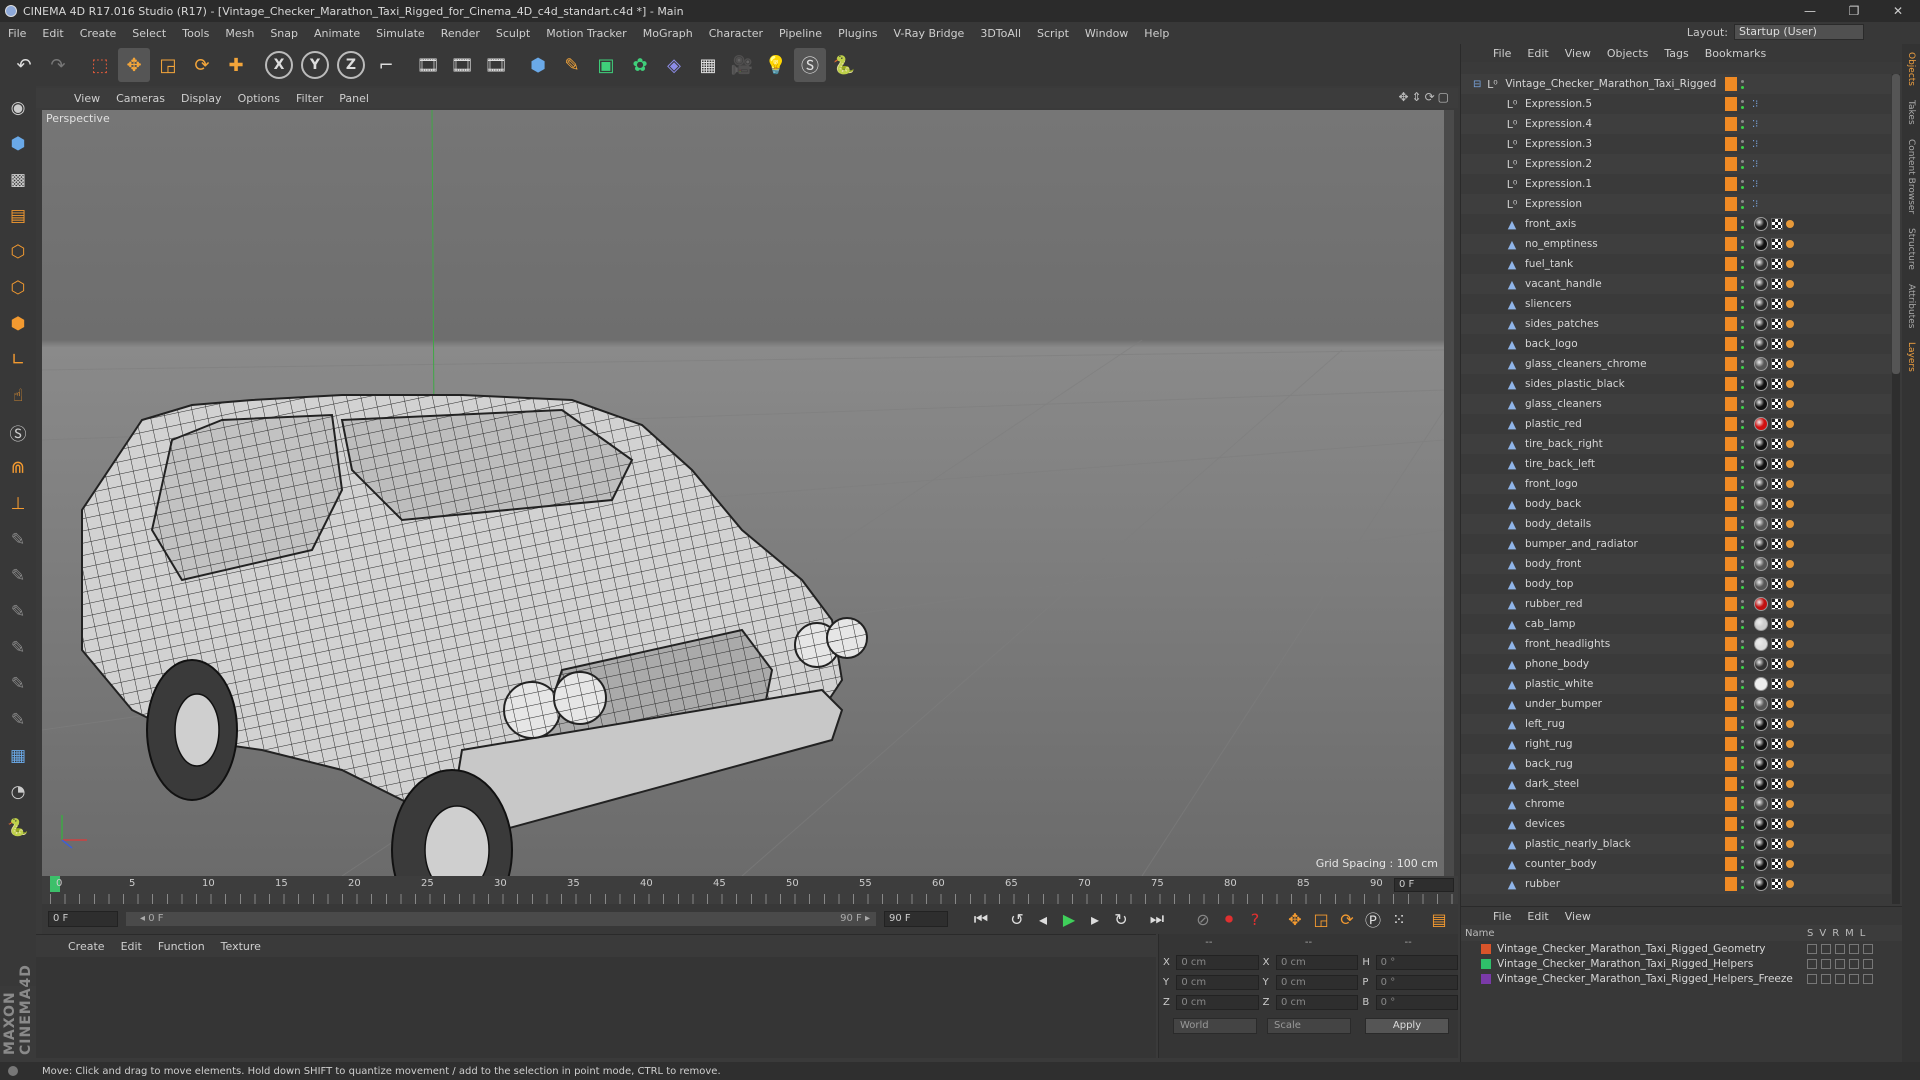  What do you see at coordinates (241, 946) in the screenshot?
I see `material-menu-texture: Texture` at bounding box center [241, 946].